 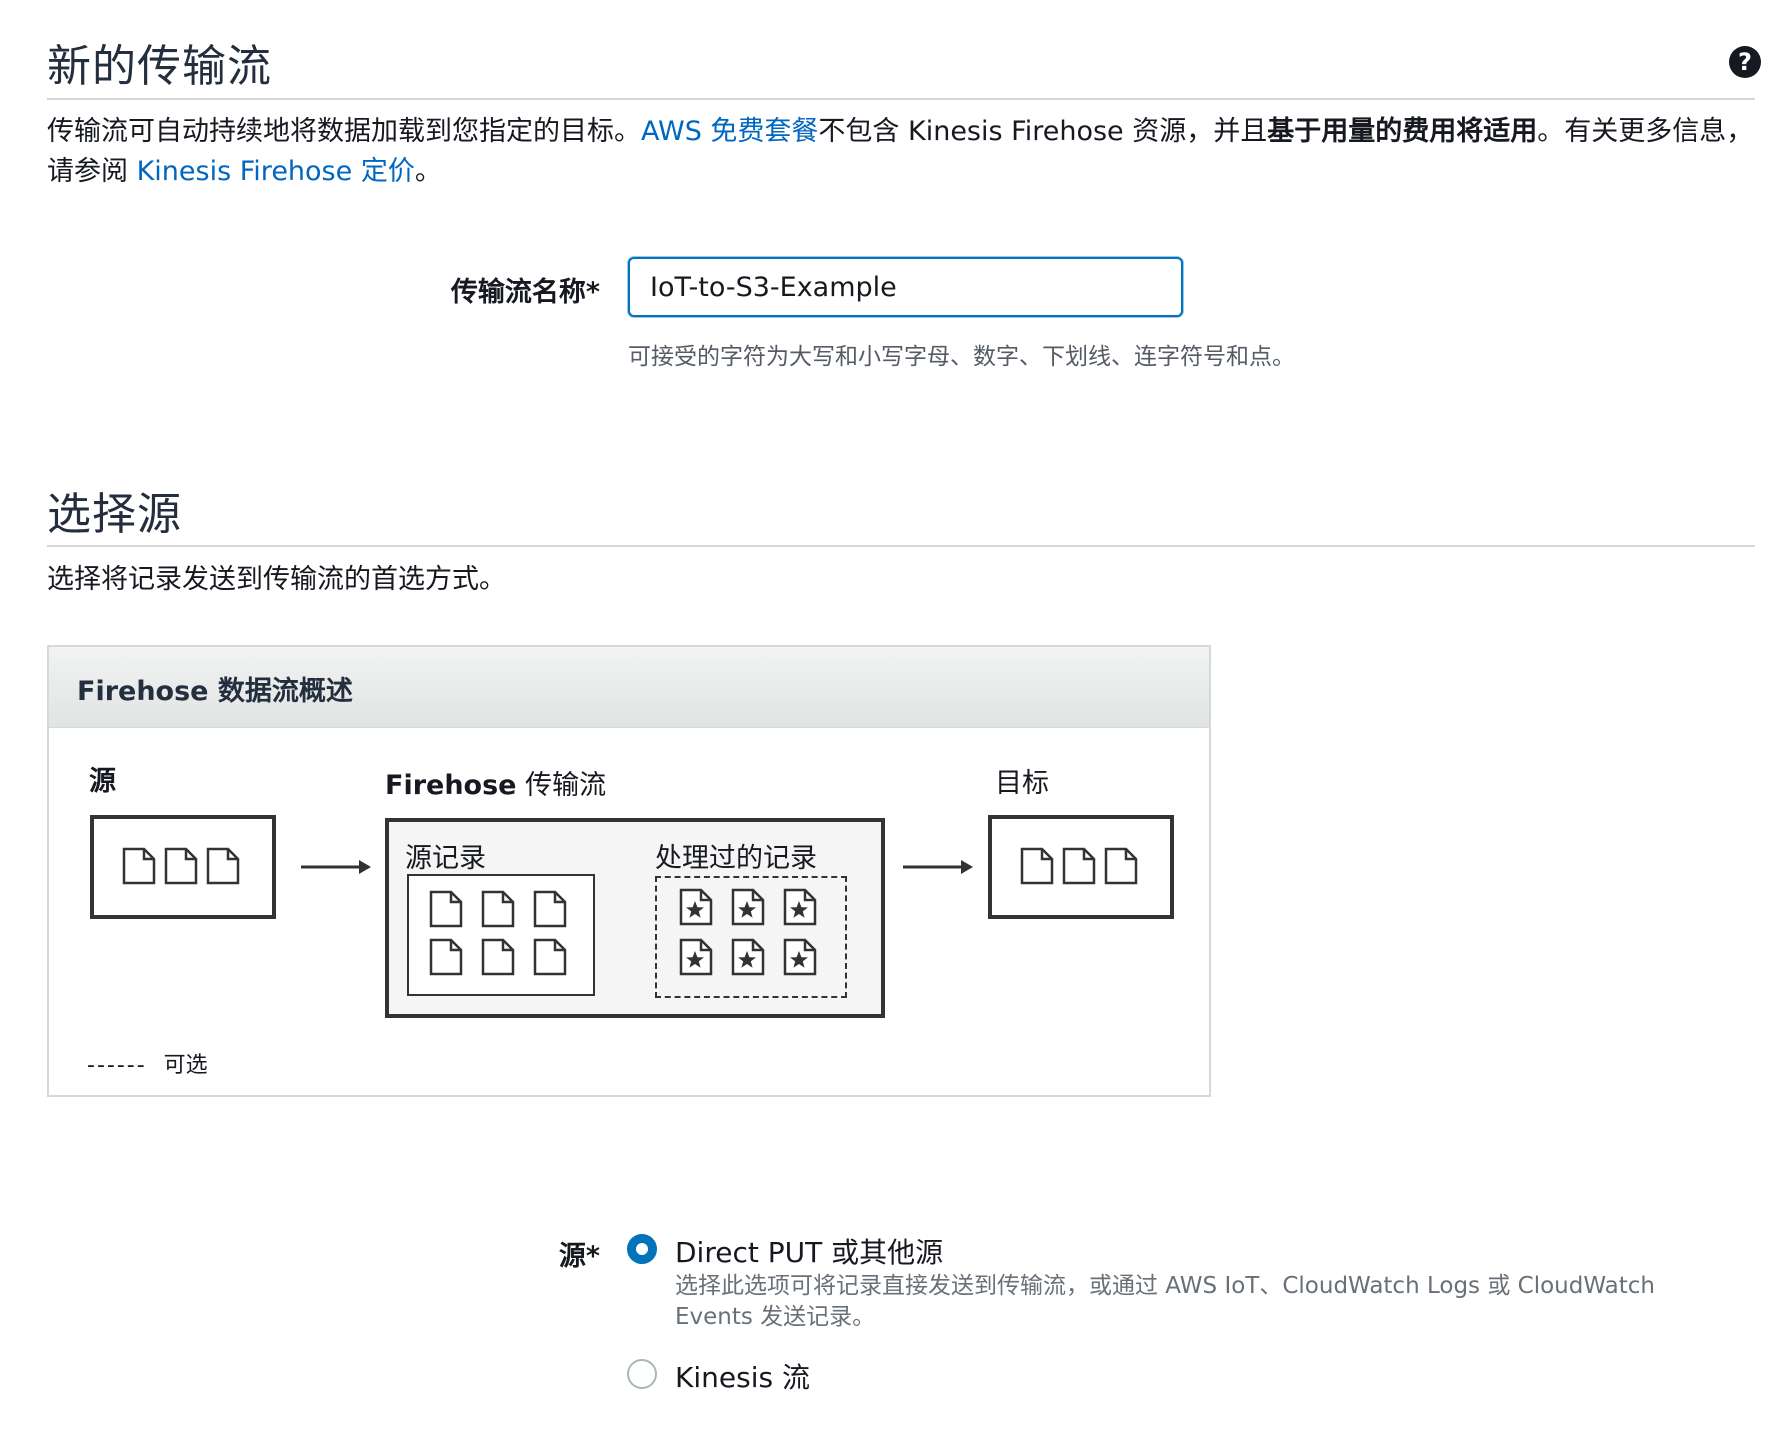 What do you see at coordinates (525, 292) in the screenshot?
I see `stream-name-label: 传输流名称*` at bounding box center [525, 292].